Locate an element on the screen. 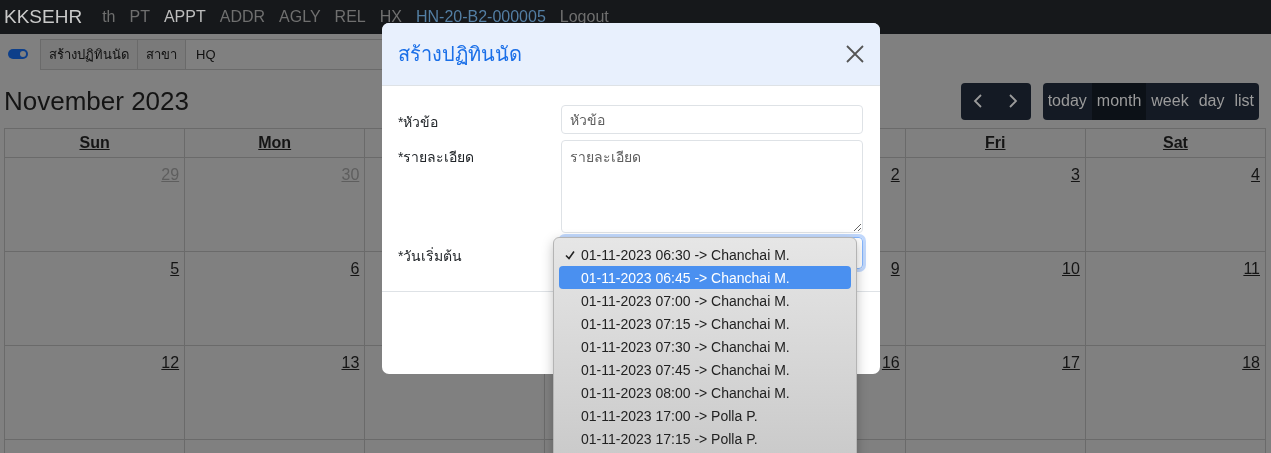 The height and width of the screenshot is (453, 1271). day-number: 6 is located at coordinates (355, 269).